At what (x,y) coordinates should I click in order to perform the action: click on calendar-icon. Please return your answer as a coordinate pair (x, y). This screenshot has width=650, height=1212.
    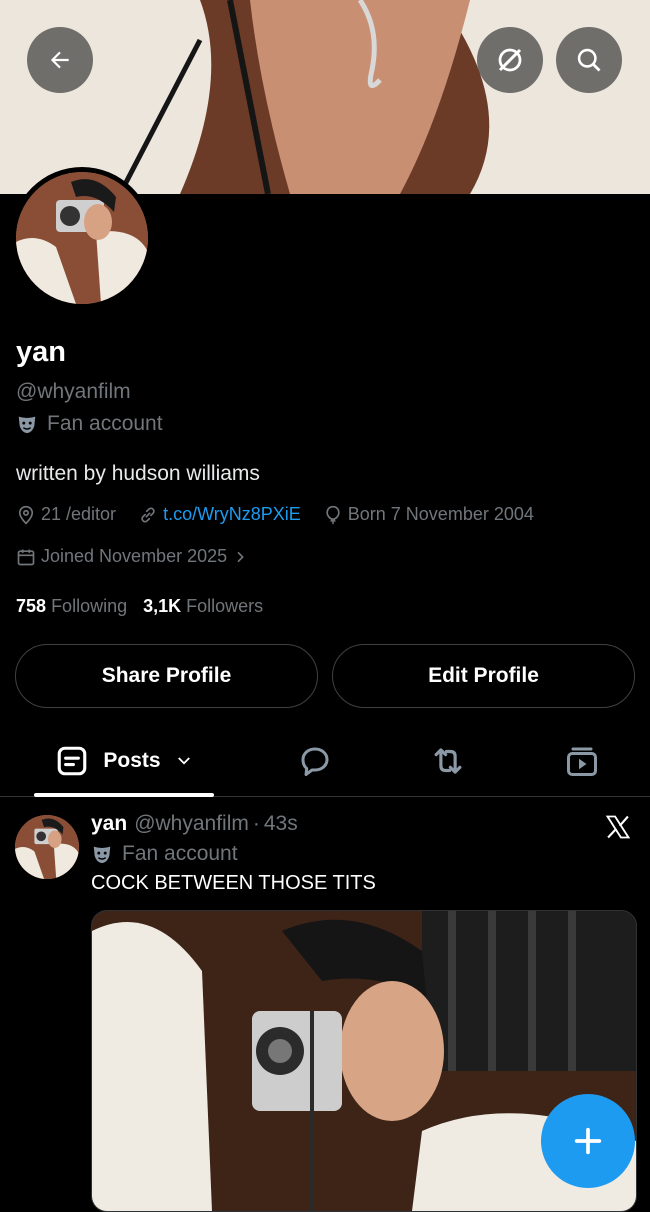
    Looking at the image, I should click on (26, 557).